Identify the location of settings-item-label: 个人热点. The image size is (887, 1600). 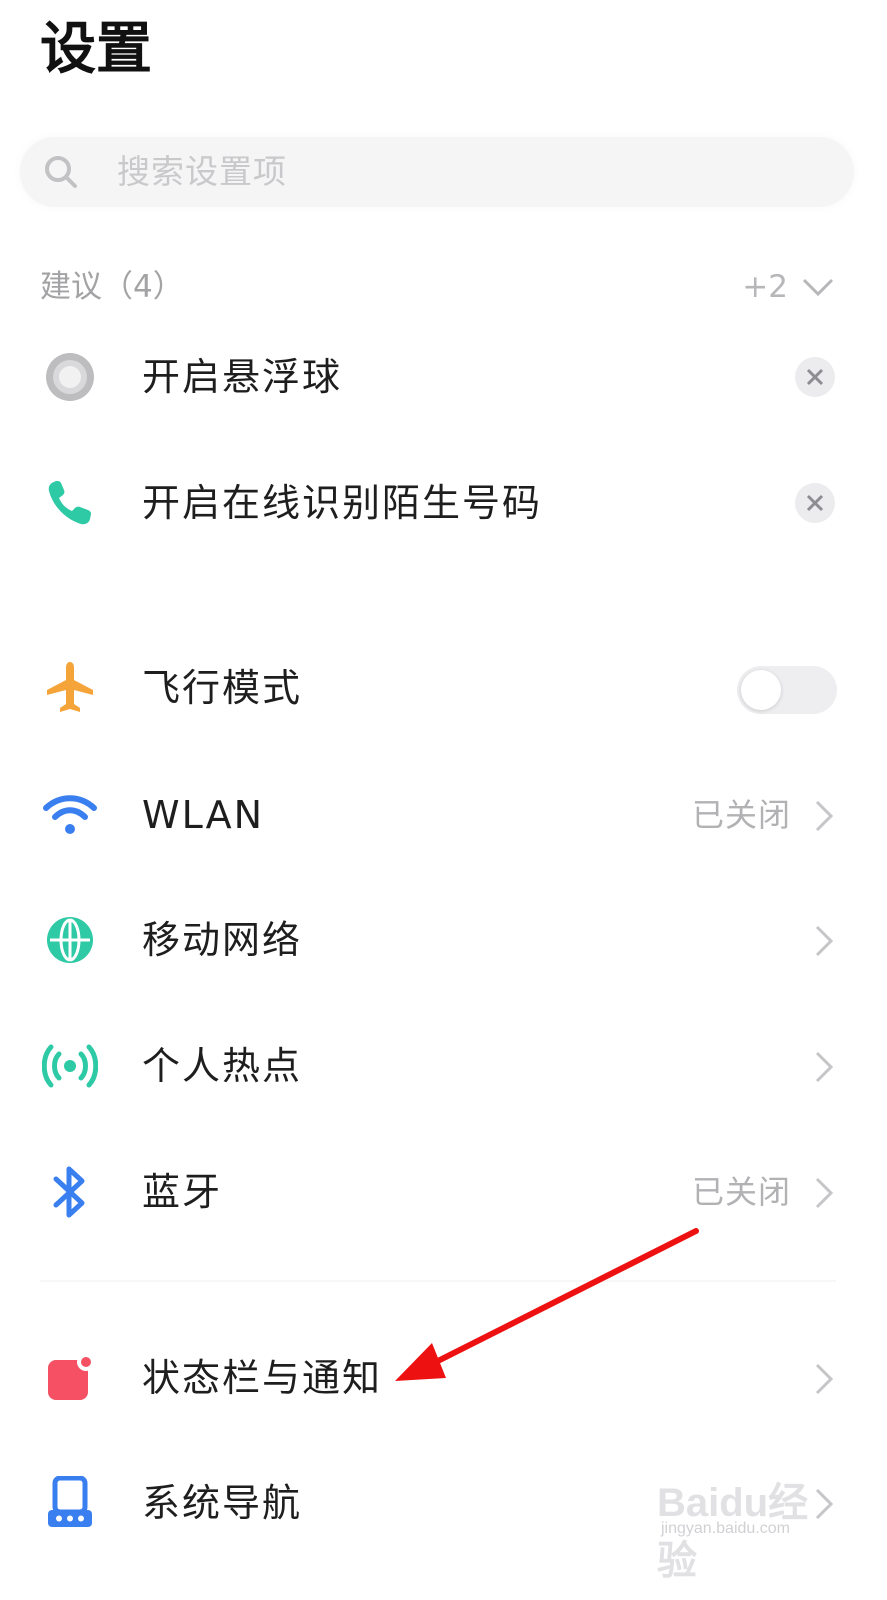
(222, 1066).